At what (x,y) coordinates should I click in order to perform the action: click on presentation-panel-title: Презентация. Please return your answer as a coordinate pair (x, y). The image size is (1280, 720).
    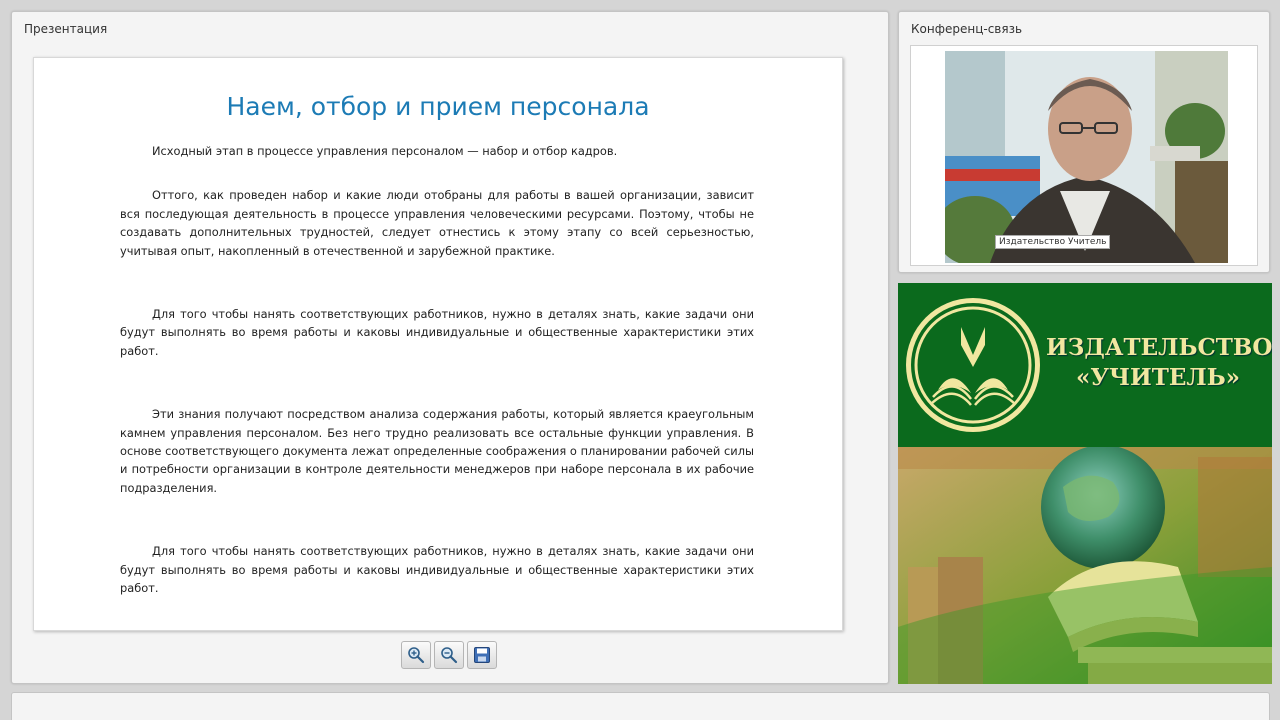
    Looking at the image, I should click on (66, 29).